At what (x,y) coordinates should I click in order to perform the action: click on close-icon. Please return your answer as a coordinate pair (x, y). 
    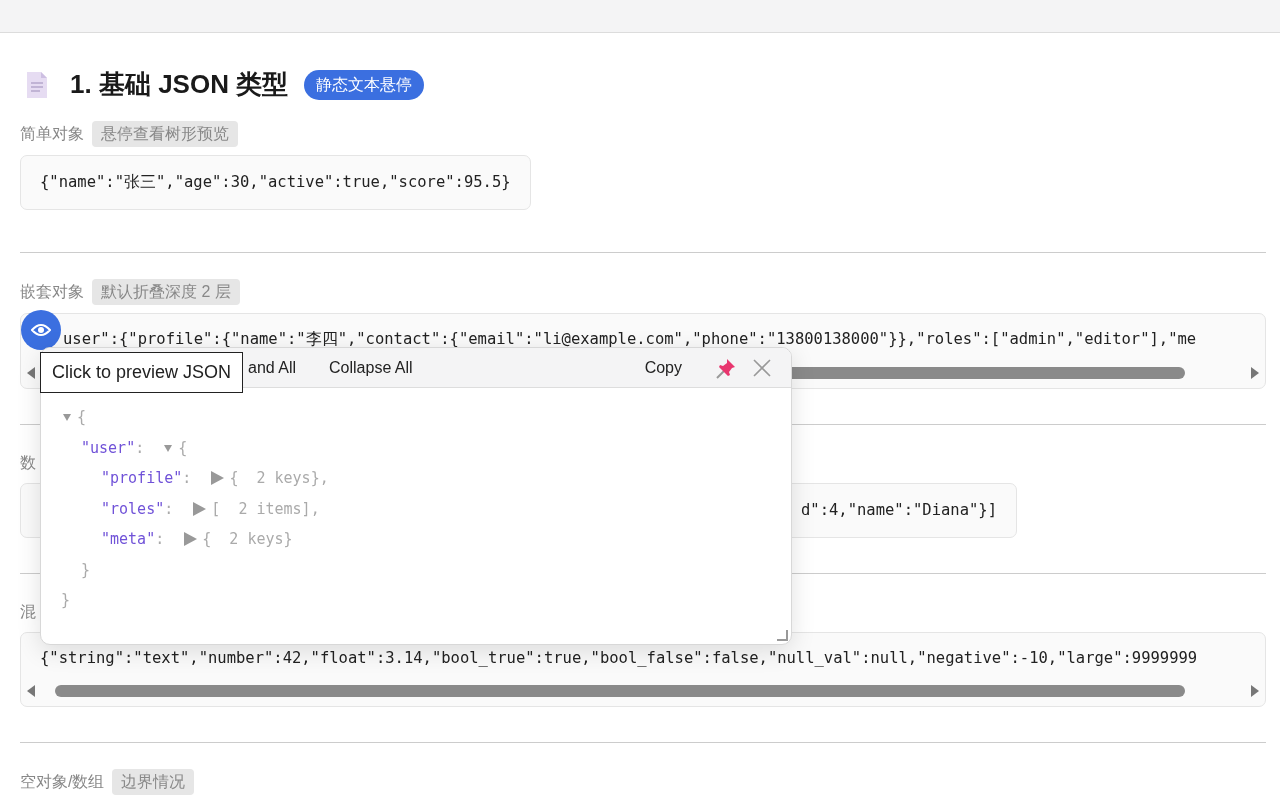
    Looking at the image, I should click on (762, 367).